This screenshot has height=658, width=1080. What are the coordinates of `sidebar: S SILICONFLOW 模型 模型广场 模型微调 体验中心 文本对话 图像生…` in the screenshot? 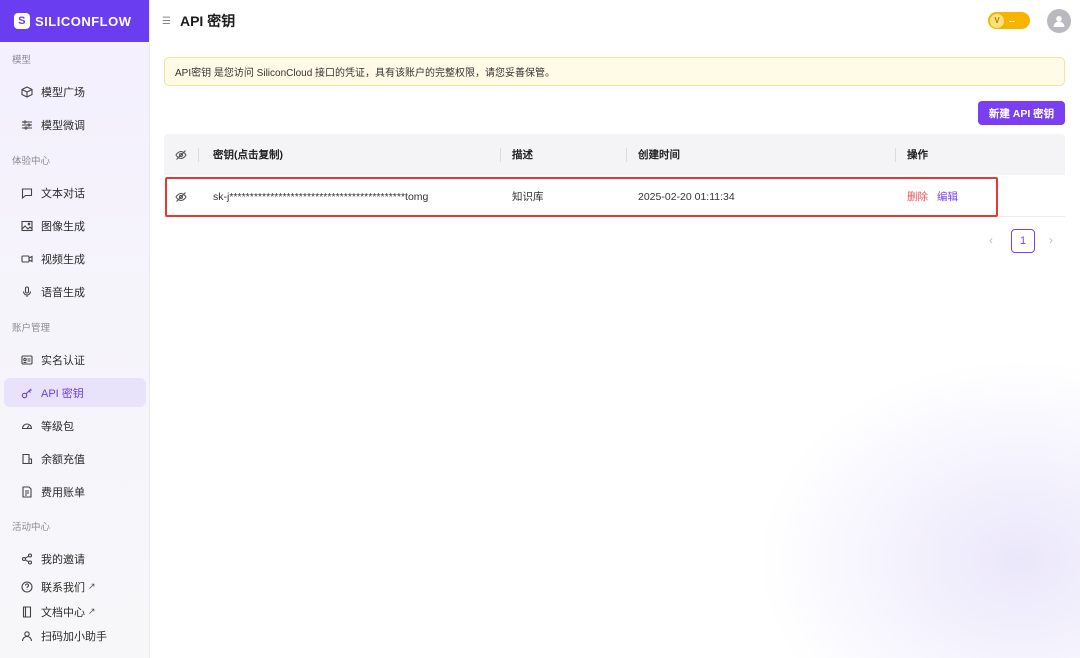 It's located at (75, 329).